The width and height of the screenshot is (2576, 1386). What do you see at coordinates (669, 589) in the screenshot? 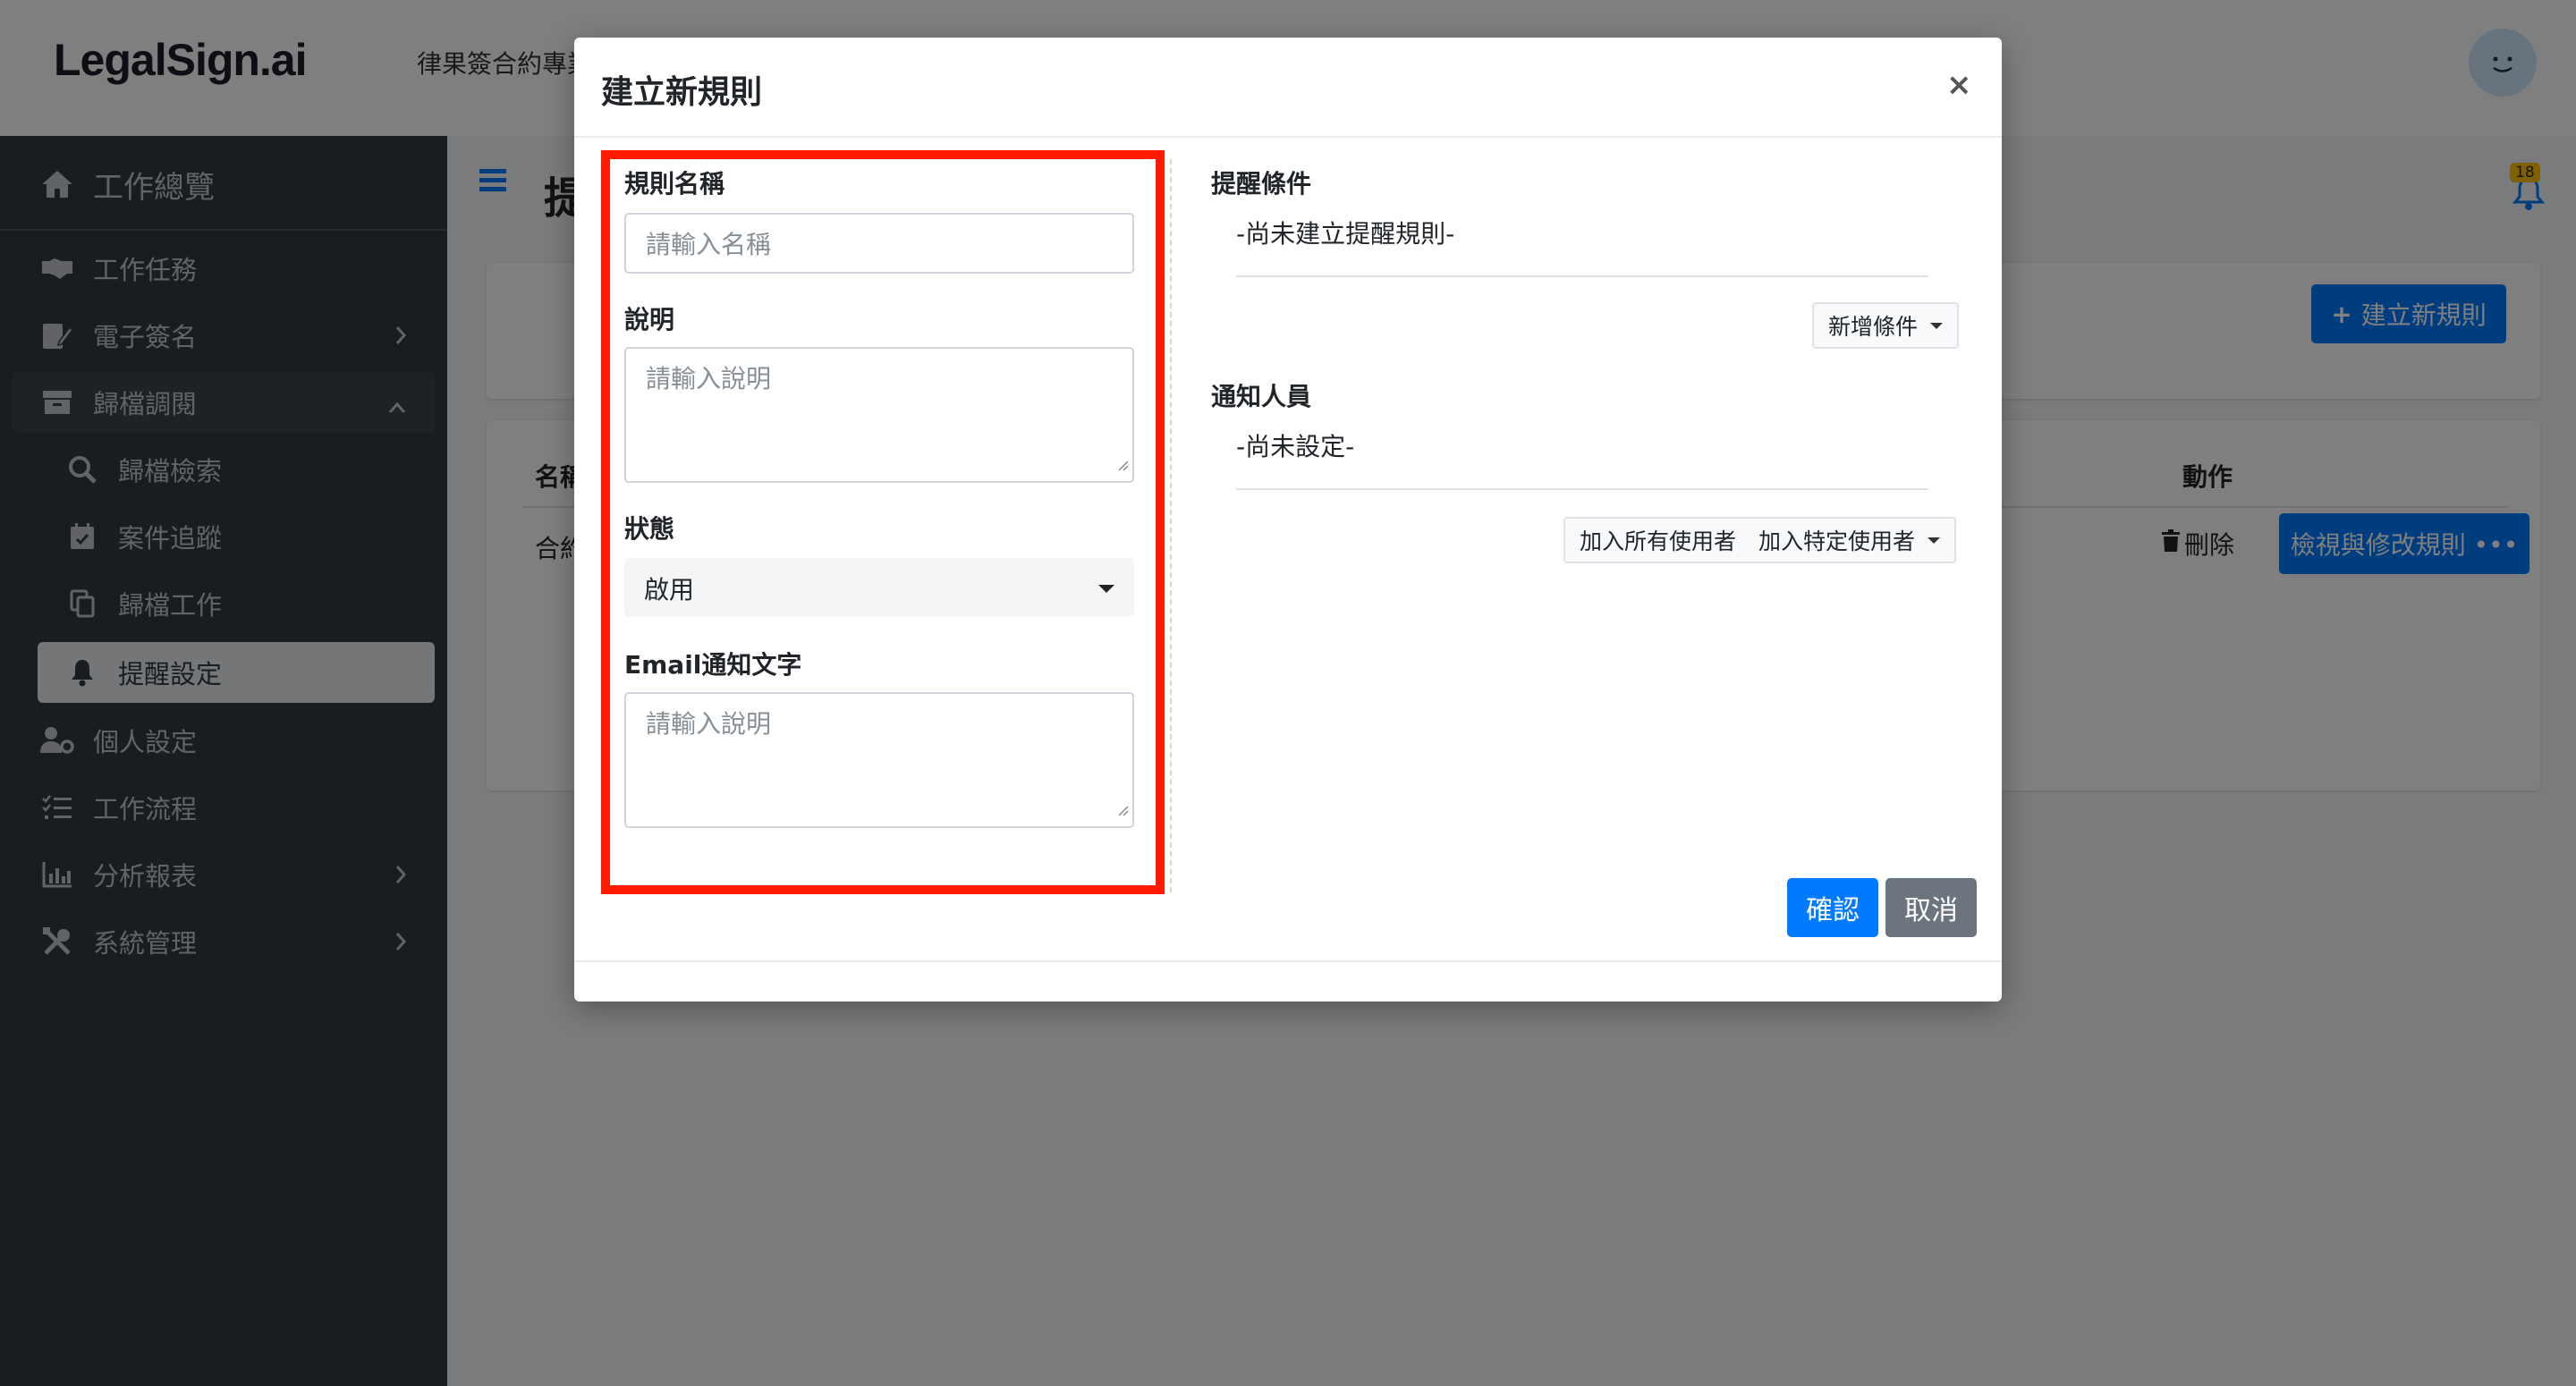
I see `status-value: 啟用` at bounding box center [669, 589].